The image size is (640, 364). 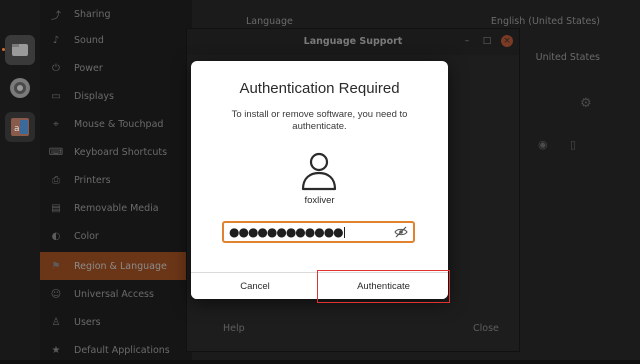 I want to click on language-label: Language, so click(x=269, y=21).